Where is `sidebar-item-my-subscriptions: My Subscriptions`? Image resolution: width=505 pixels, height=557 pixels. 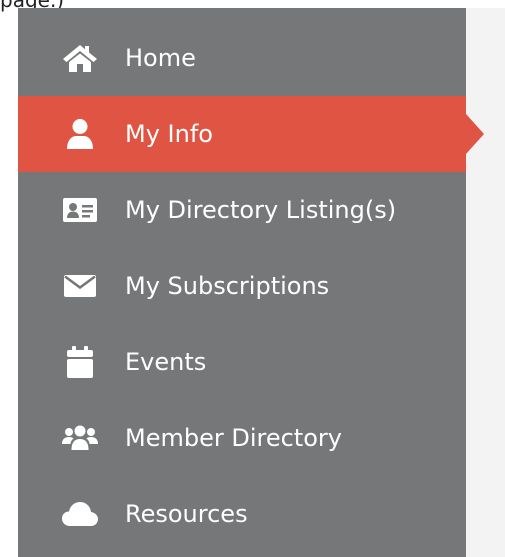
sidebar-item-my-subscriptions: My Subscriptions is located at coordinates (242, 286).